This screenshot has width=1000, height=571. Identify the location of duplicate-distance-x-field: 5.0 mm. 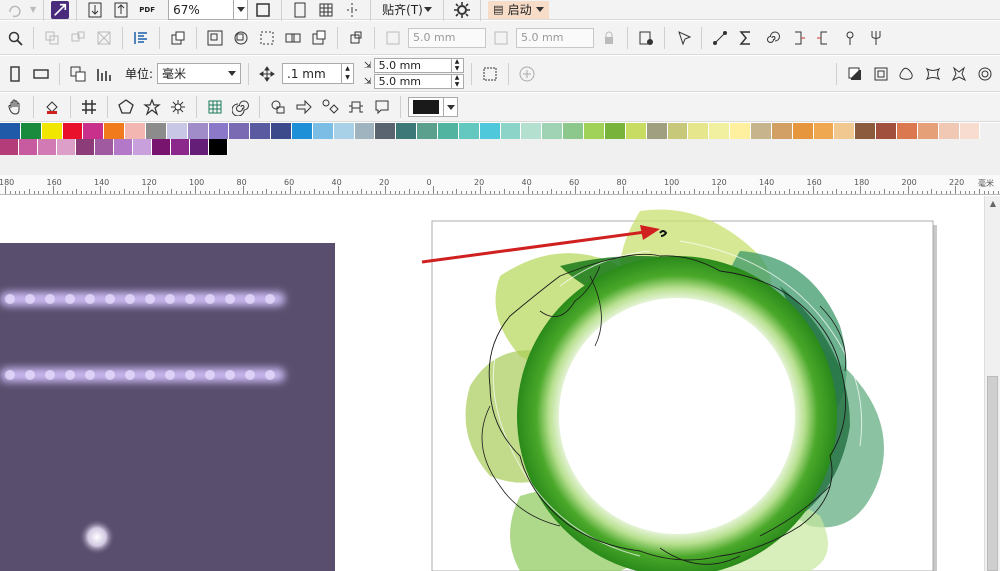
(447, 37).